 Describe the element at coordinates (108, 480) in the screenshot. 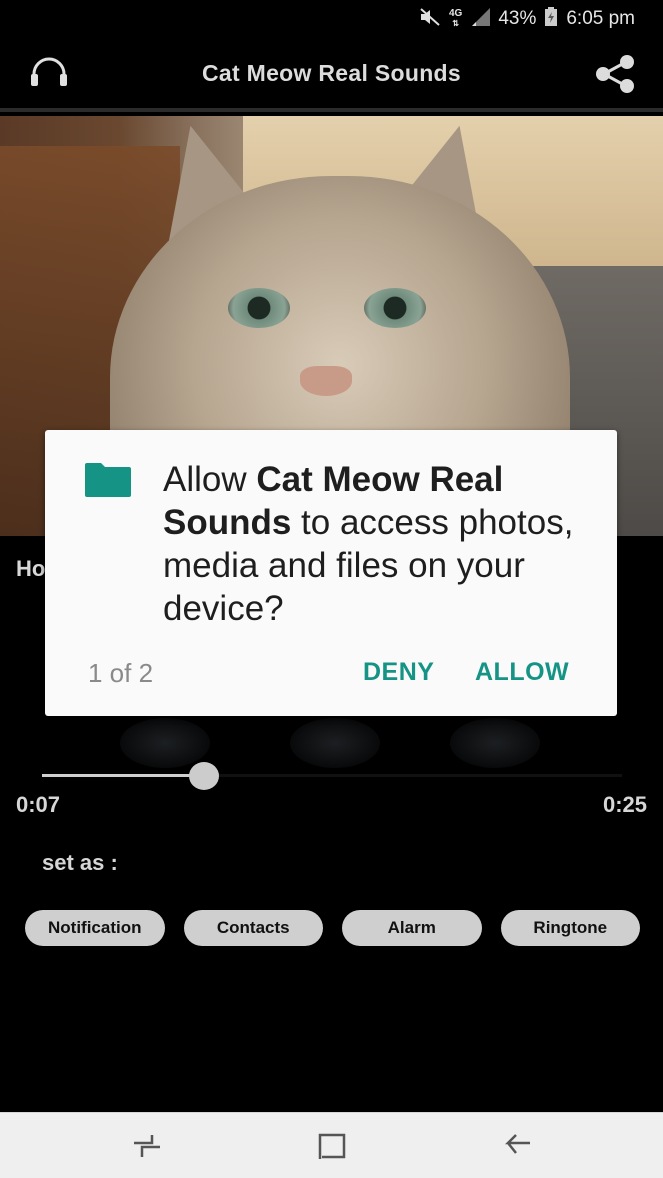

I see `folder-icon` at that location.